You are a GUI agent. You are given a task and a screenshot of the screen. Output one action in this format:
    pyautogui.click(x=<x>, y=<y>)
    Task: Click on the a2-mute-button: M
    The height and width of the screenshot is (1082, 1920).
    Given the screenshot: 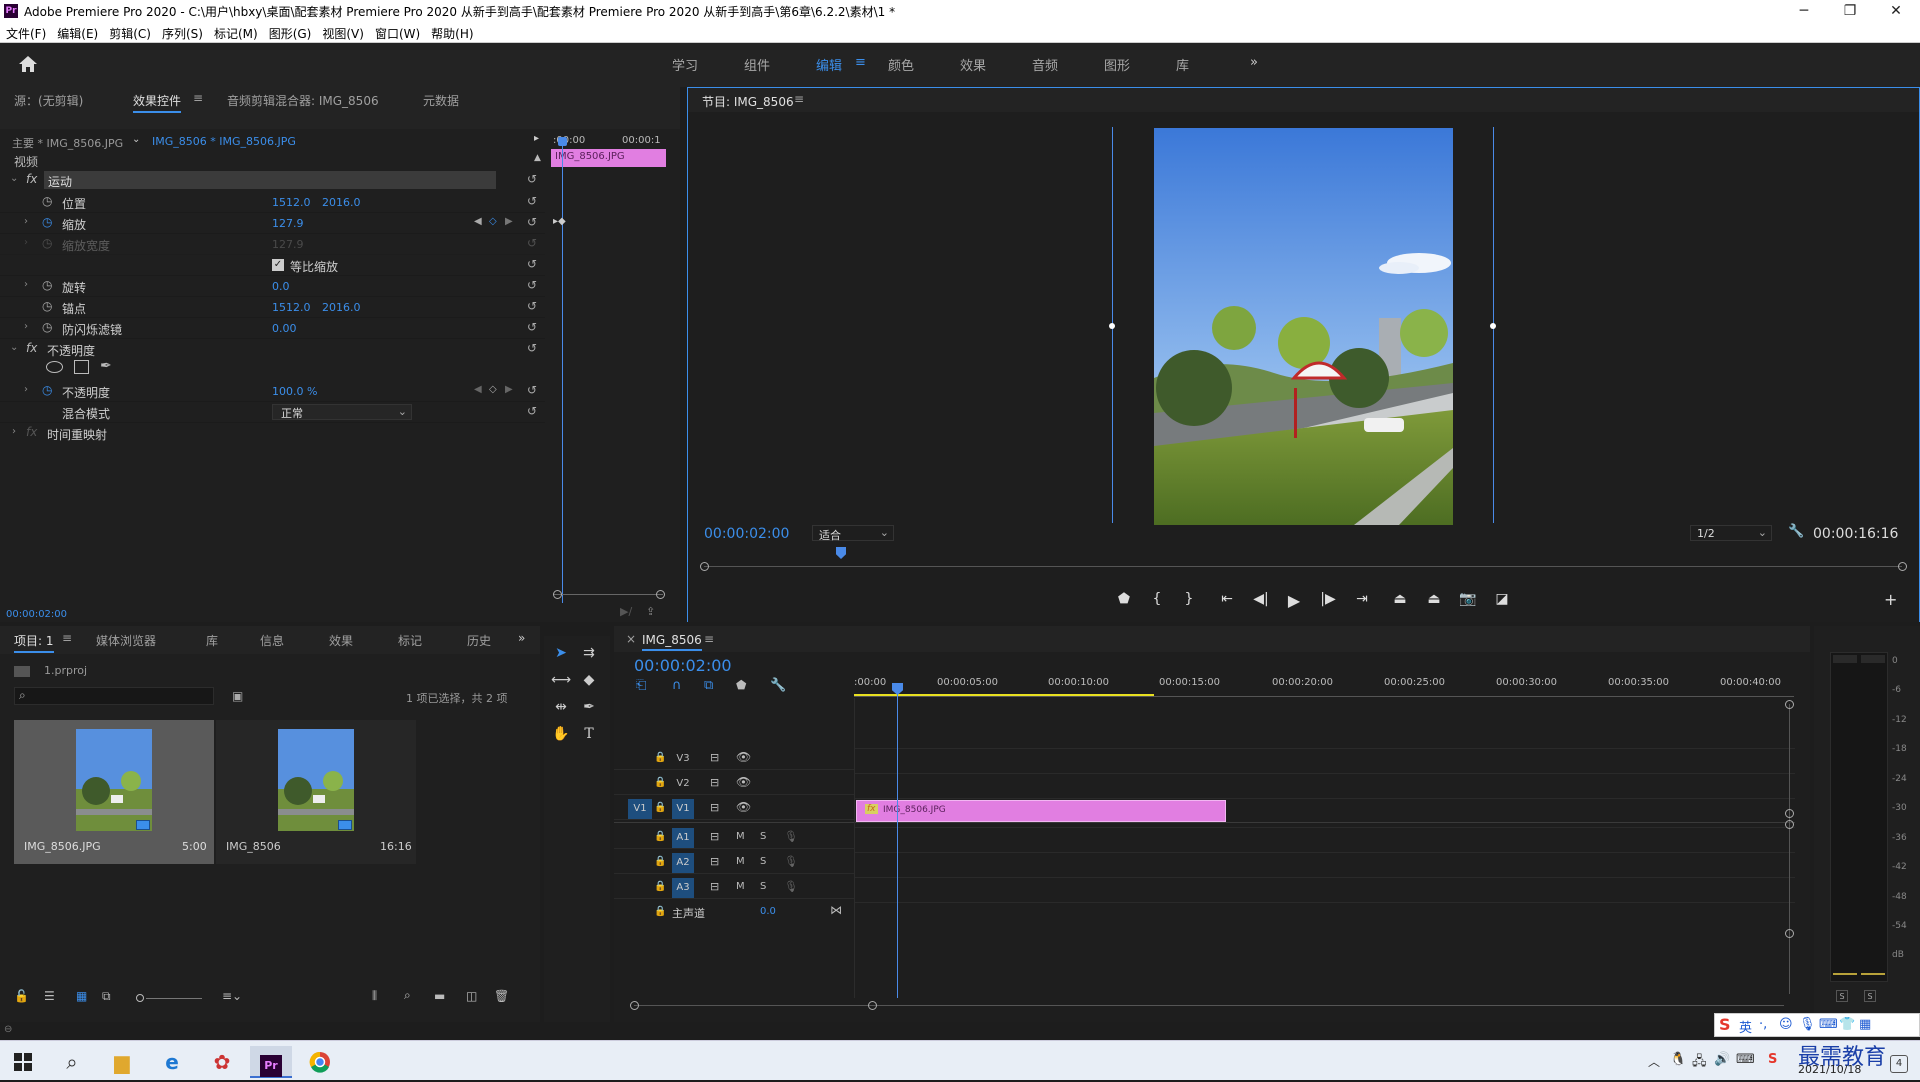 What is the action you would take?
    pyautogui.click(x=740, y=861)
    